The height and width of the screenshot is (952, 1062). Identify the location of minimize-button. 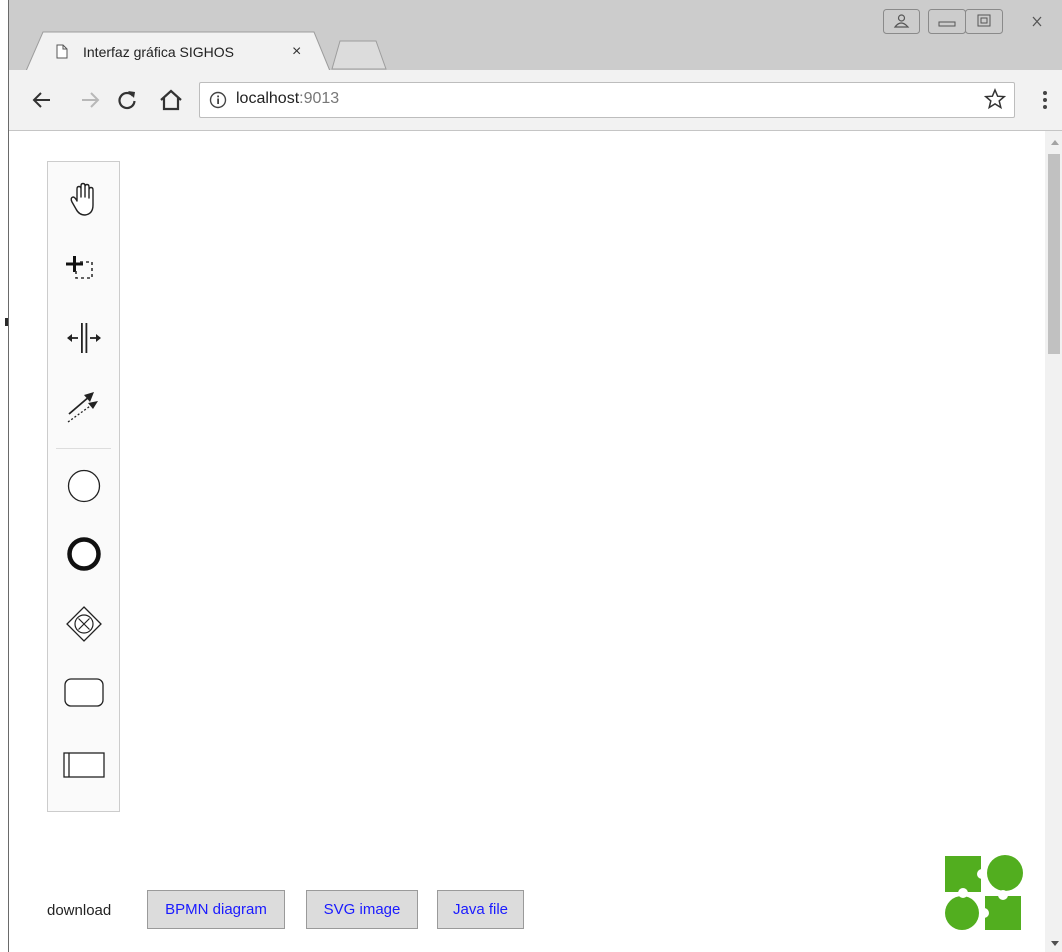
(947, 21).